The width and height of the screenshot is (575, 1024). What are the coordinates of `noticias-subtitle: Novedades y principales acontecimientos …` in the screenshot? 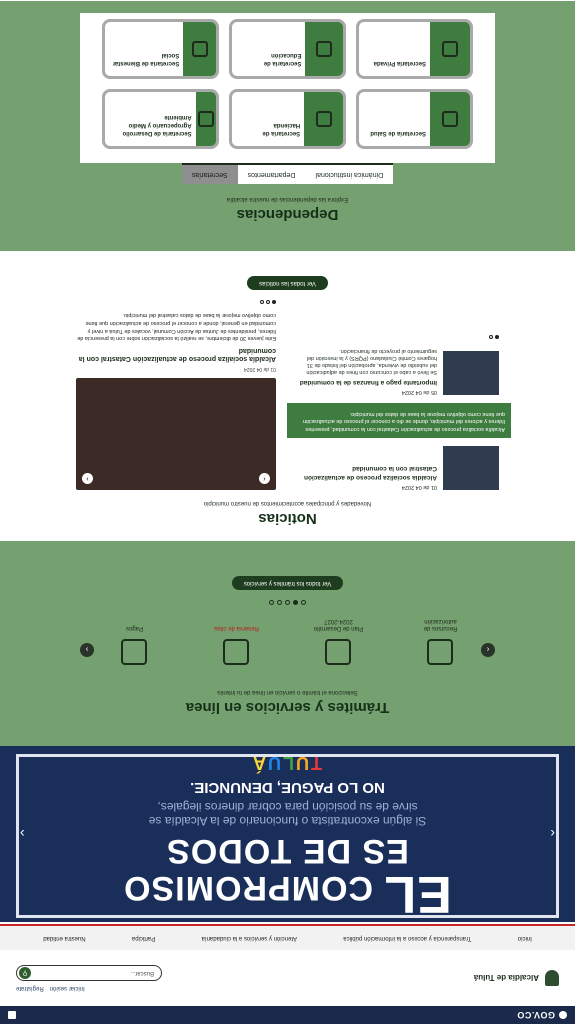 It's located at (287, 503).